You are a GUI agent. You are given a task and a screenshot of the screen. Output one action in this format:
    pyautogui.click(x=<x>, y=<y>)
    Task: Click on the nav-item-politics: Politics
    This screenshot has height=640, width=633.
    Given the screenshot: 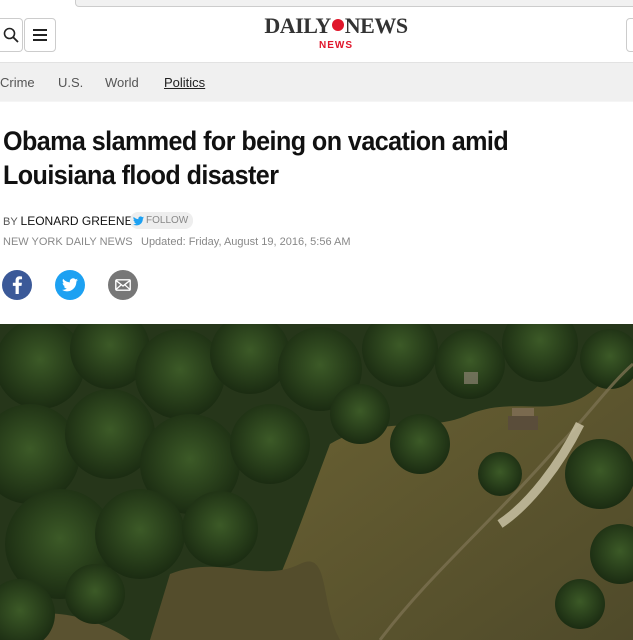 What is the action you would take?
    pyautogui.click(x=184, y=82)
    